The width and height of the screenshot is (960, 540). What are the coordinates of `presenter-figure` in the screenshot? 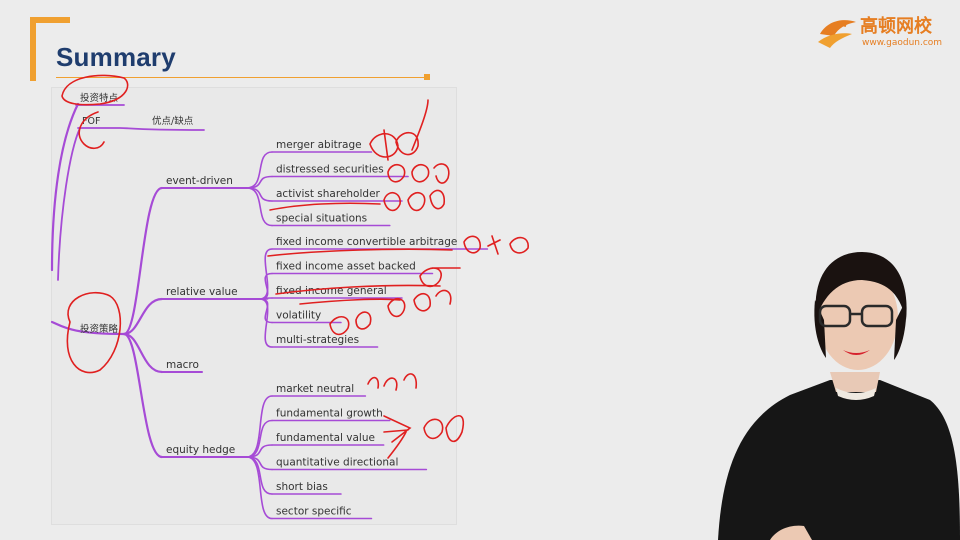 It's located at (839, 396).